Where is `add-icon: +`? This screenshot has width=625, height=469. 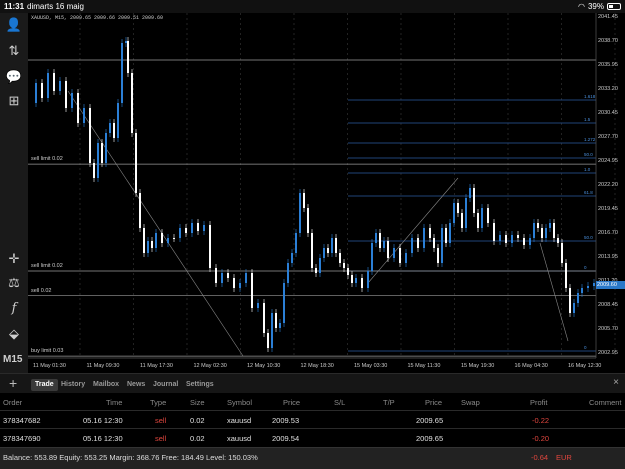
add-icon: + is located at coordinates (13, 383).